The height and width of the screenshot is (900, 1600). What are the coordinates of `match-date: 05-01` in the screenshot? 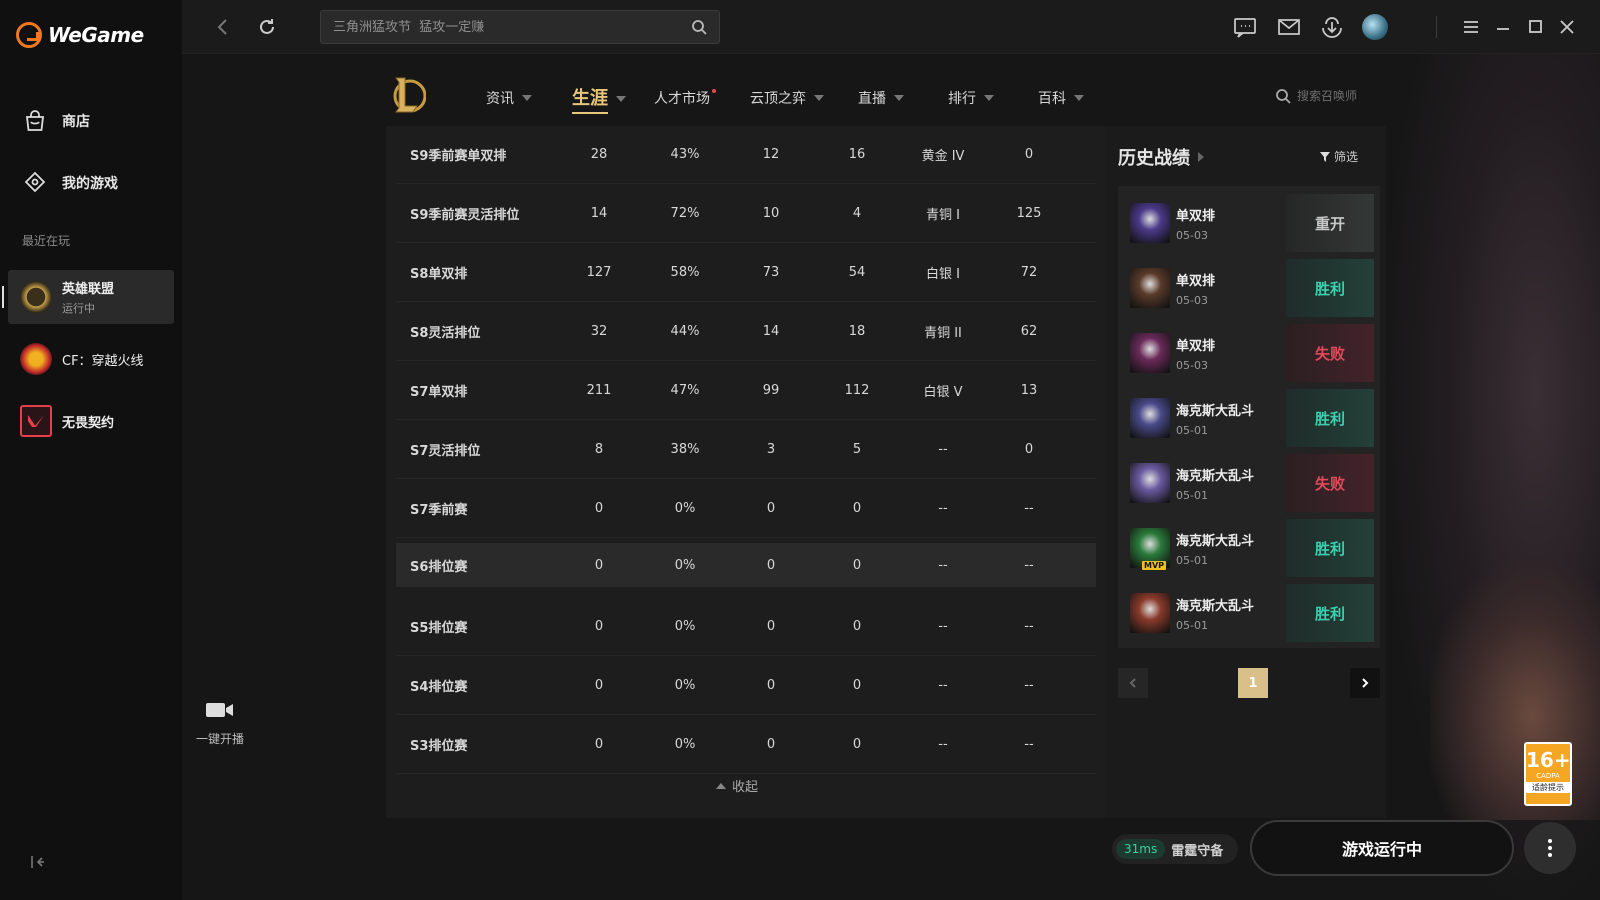 It's located at (1192, 625).